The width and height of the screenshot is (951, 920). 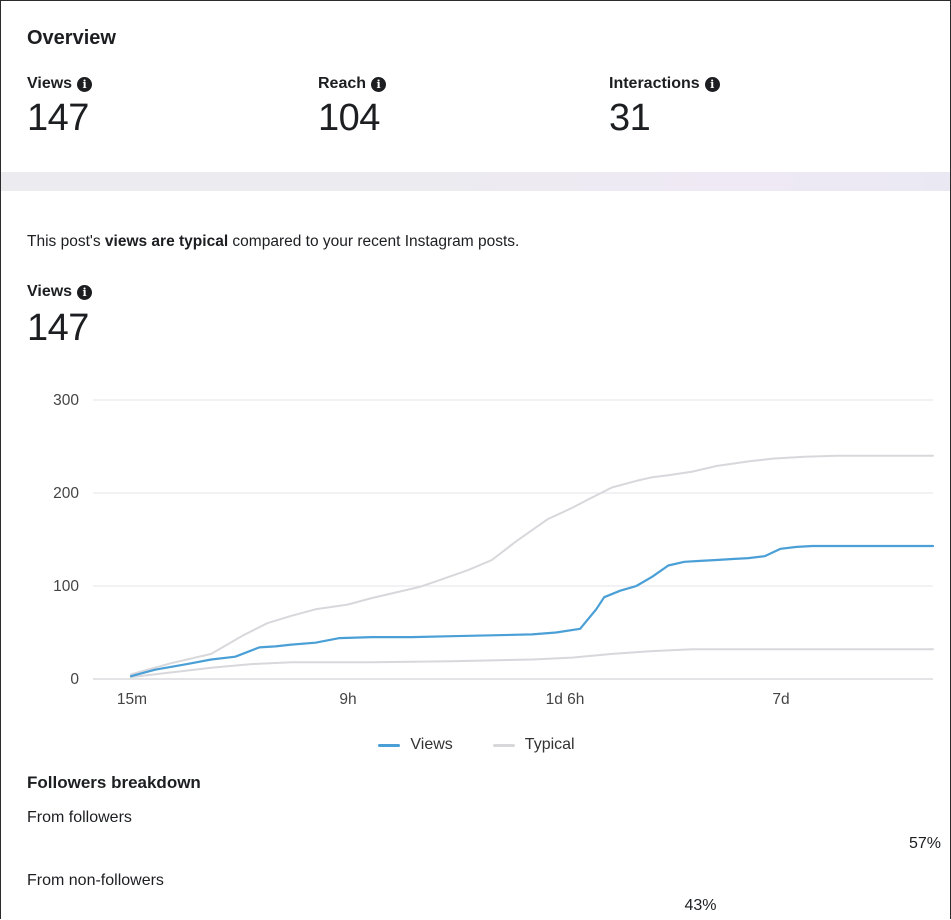 I want to click on y-tick-label: 200, so click(x=66, y=493).